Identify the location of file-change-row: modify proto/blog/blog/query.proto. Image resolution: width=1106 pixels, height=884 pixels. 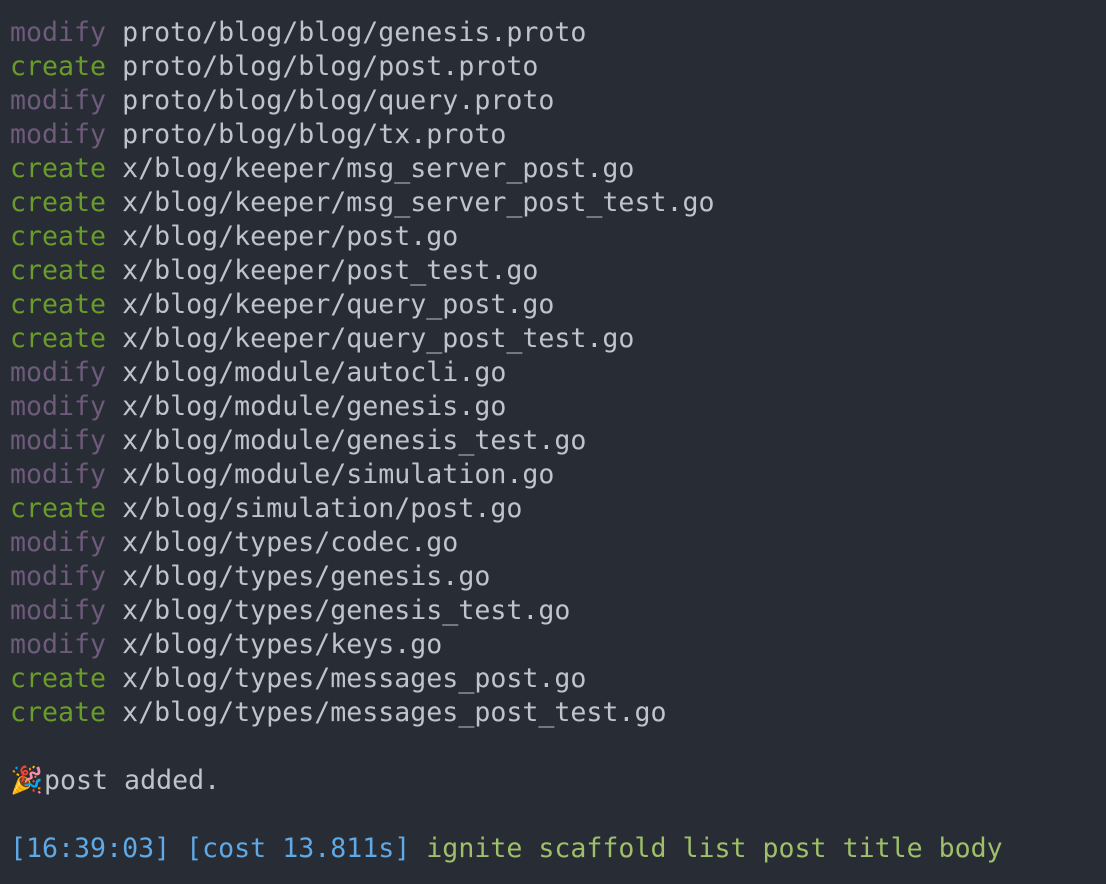
(506, 101).